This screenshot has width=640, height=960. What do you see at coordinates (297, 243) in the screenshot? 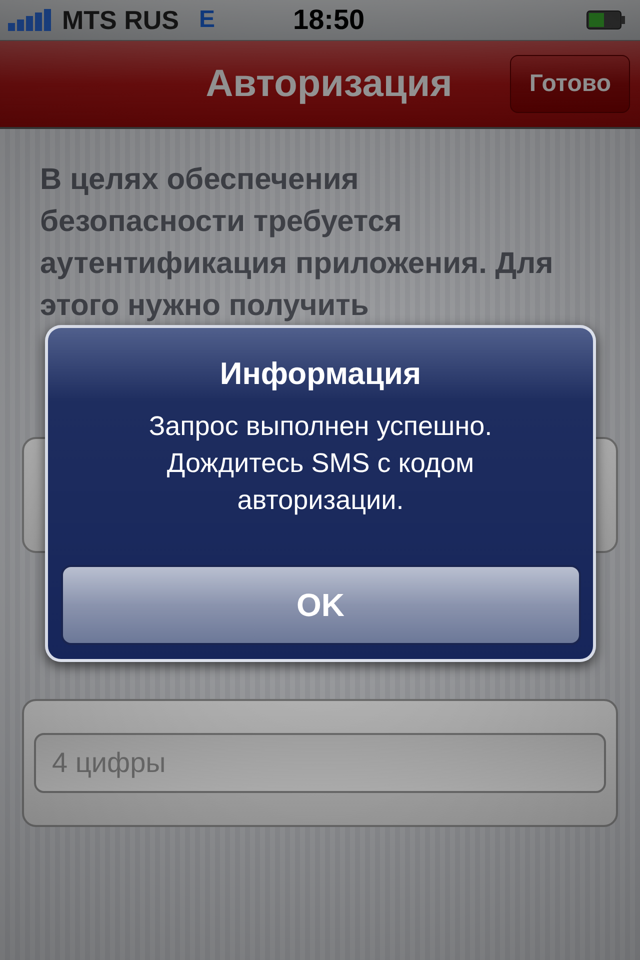
I see `intro-text: В целях обеспечения безопасности требуется аутентификация приложения. Для этого нужно получить` at bounding box center [297, 243].